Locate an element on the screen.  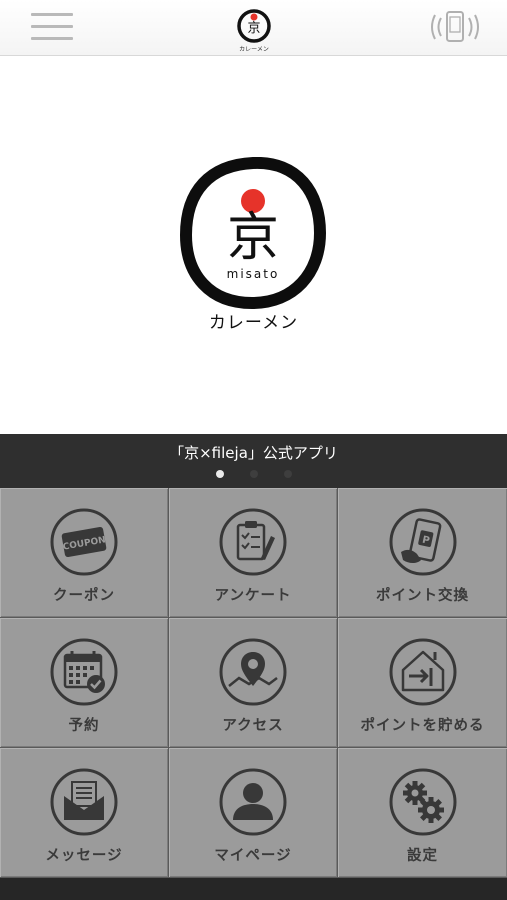
menu-settings-button: 設定 is located at coordinates (422, 812).